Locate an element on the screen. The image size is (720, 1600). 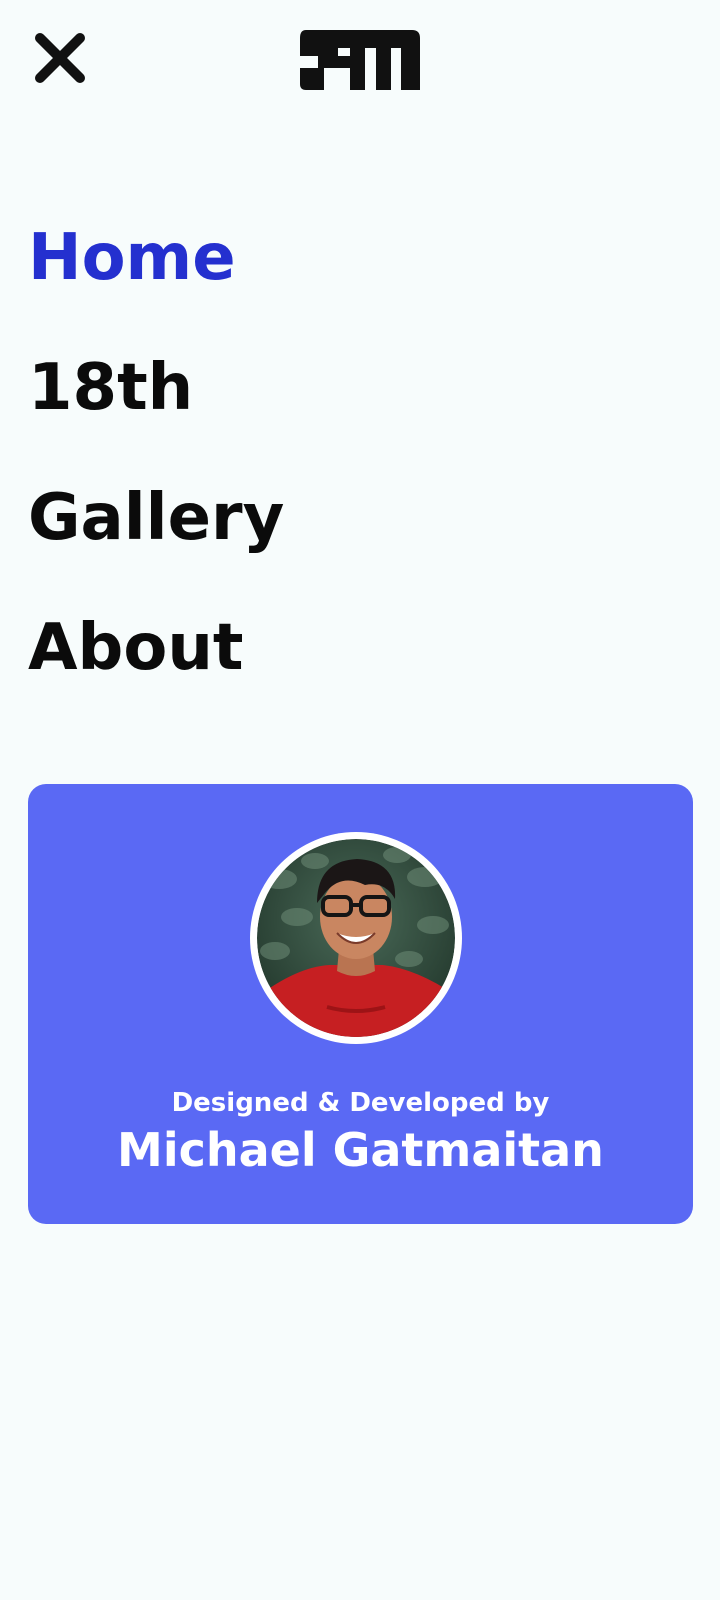
nav-item-home: Home is located at coordinates (156, 281).